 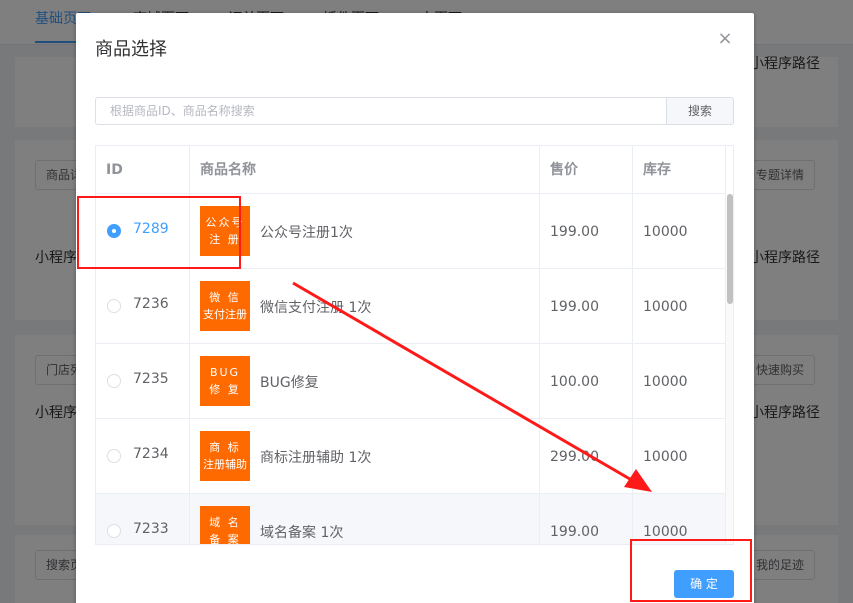 What do you see at coordinates (225, 539) in the screenshot?
I see `thumbnail-text: 备 案` at bounding box center [225, 539].